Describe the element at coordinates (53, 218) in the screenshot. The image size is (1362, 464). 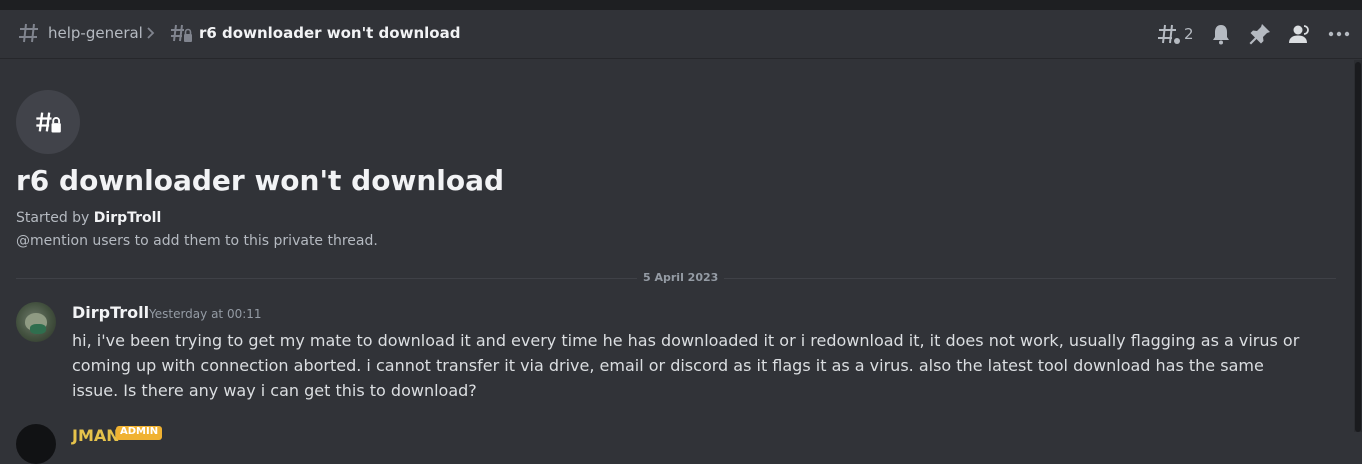
I see `started-by-label: Started by` at that location.